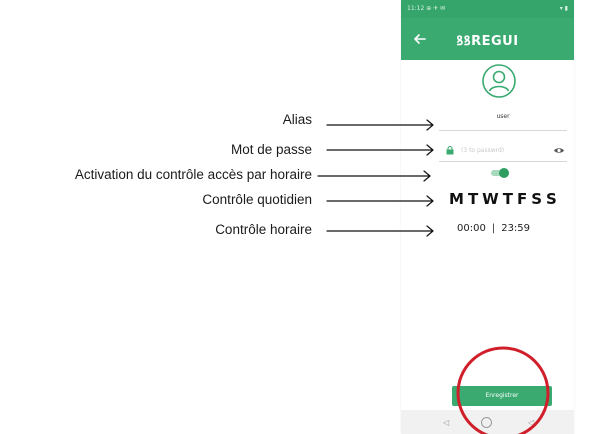  I want to click on day-friday: F, so click(522, 199).